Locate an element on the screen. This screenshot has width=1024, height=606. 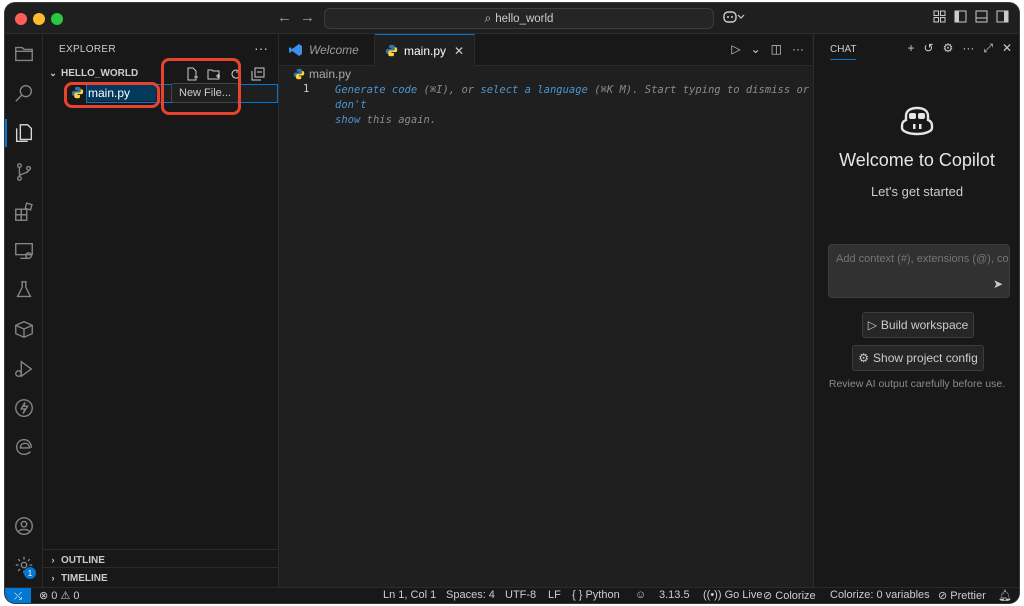
prettier-button: ⊘ Prettier is located at coordinates (962, 595).